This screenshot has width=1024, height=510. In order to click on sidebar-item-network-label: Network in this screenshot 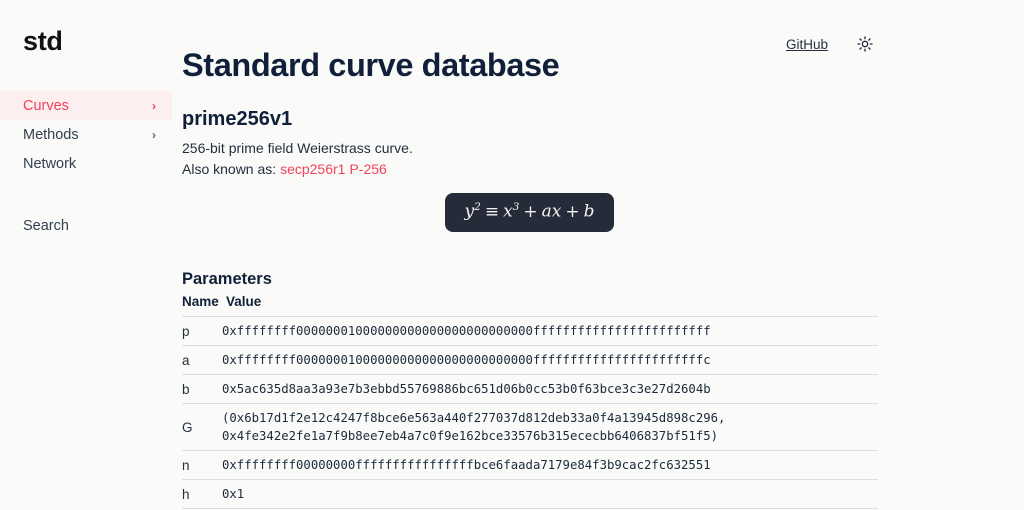, I will do `click(50, 163)`.